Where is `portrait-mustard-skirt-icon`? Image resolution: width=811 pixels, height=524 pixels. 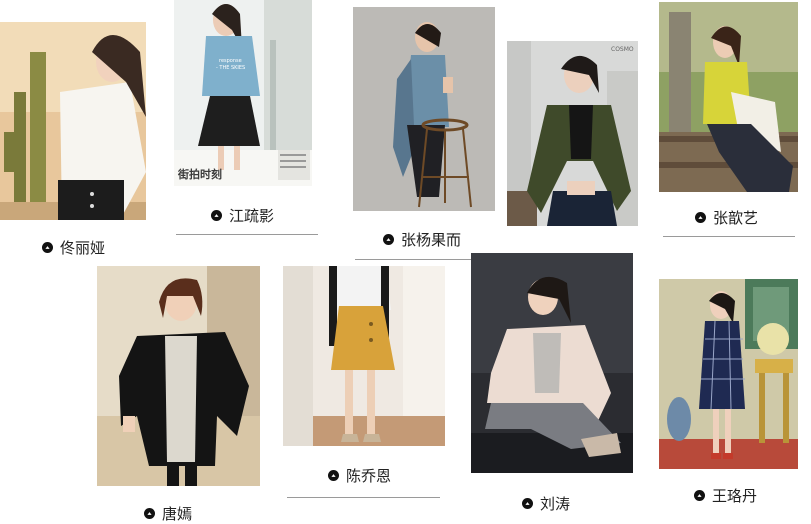 portrait-mustard-skirt-icon is located at coordinates (364, 356).